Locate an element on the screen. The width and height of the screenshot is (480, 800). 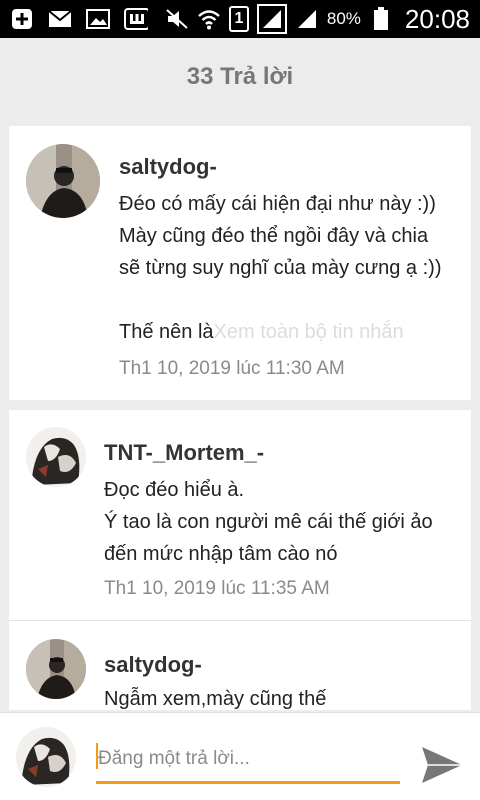
status-bar: 1 80% 20:08 is located at coordinates (240, 19).